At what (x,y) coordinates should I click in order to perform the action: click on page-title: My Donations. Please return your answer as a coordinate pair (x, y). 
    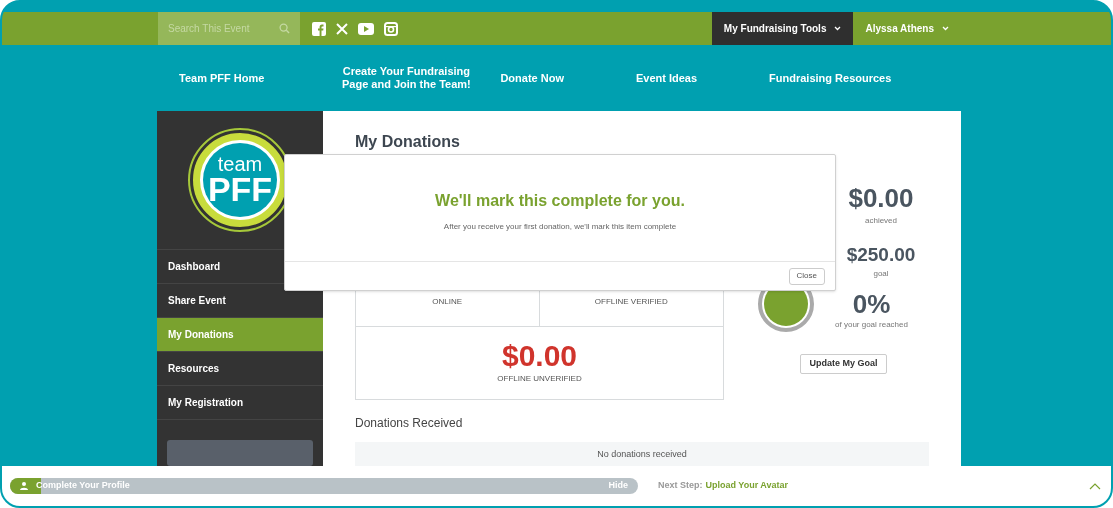
    Looking at the image, I should click on (408, 142).